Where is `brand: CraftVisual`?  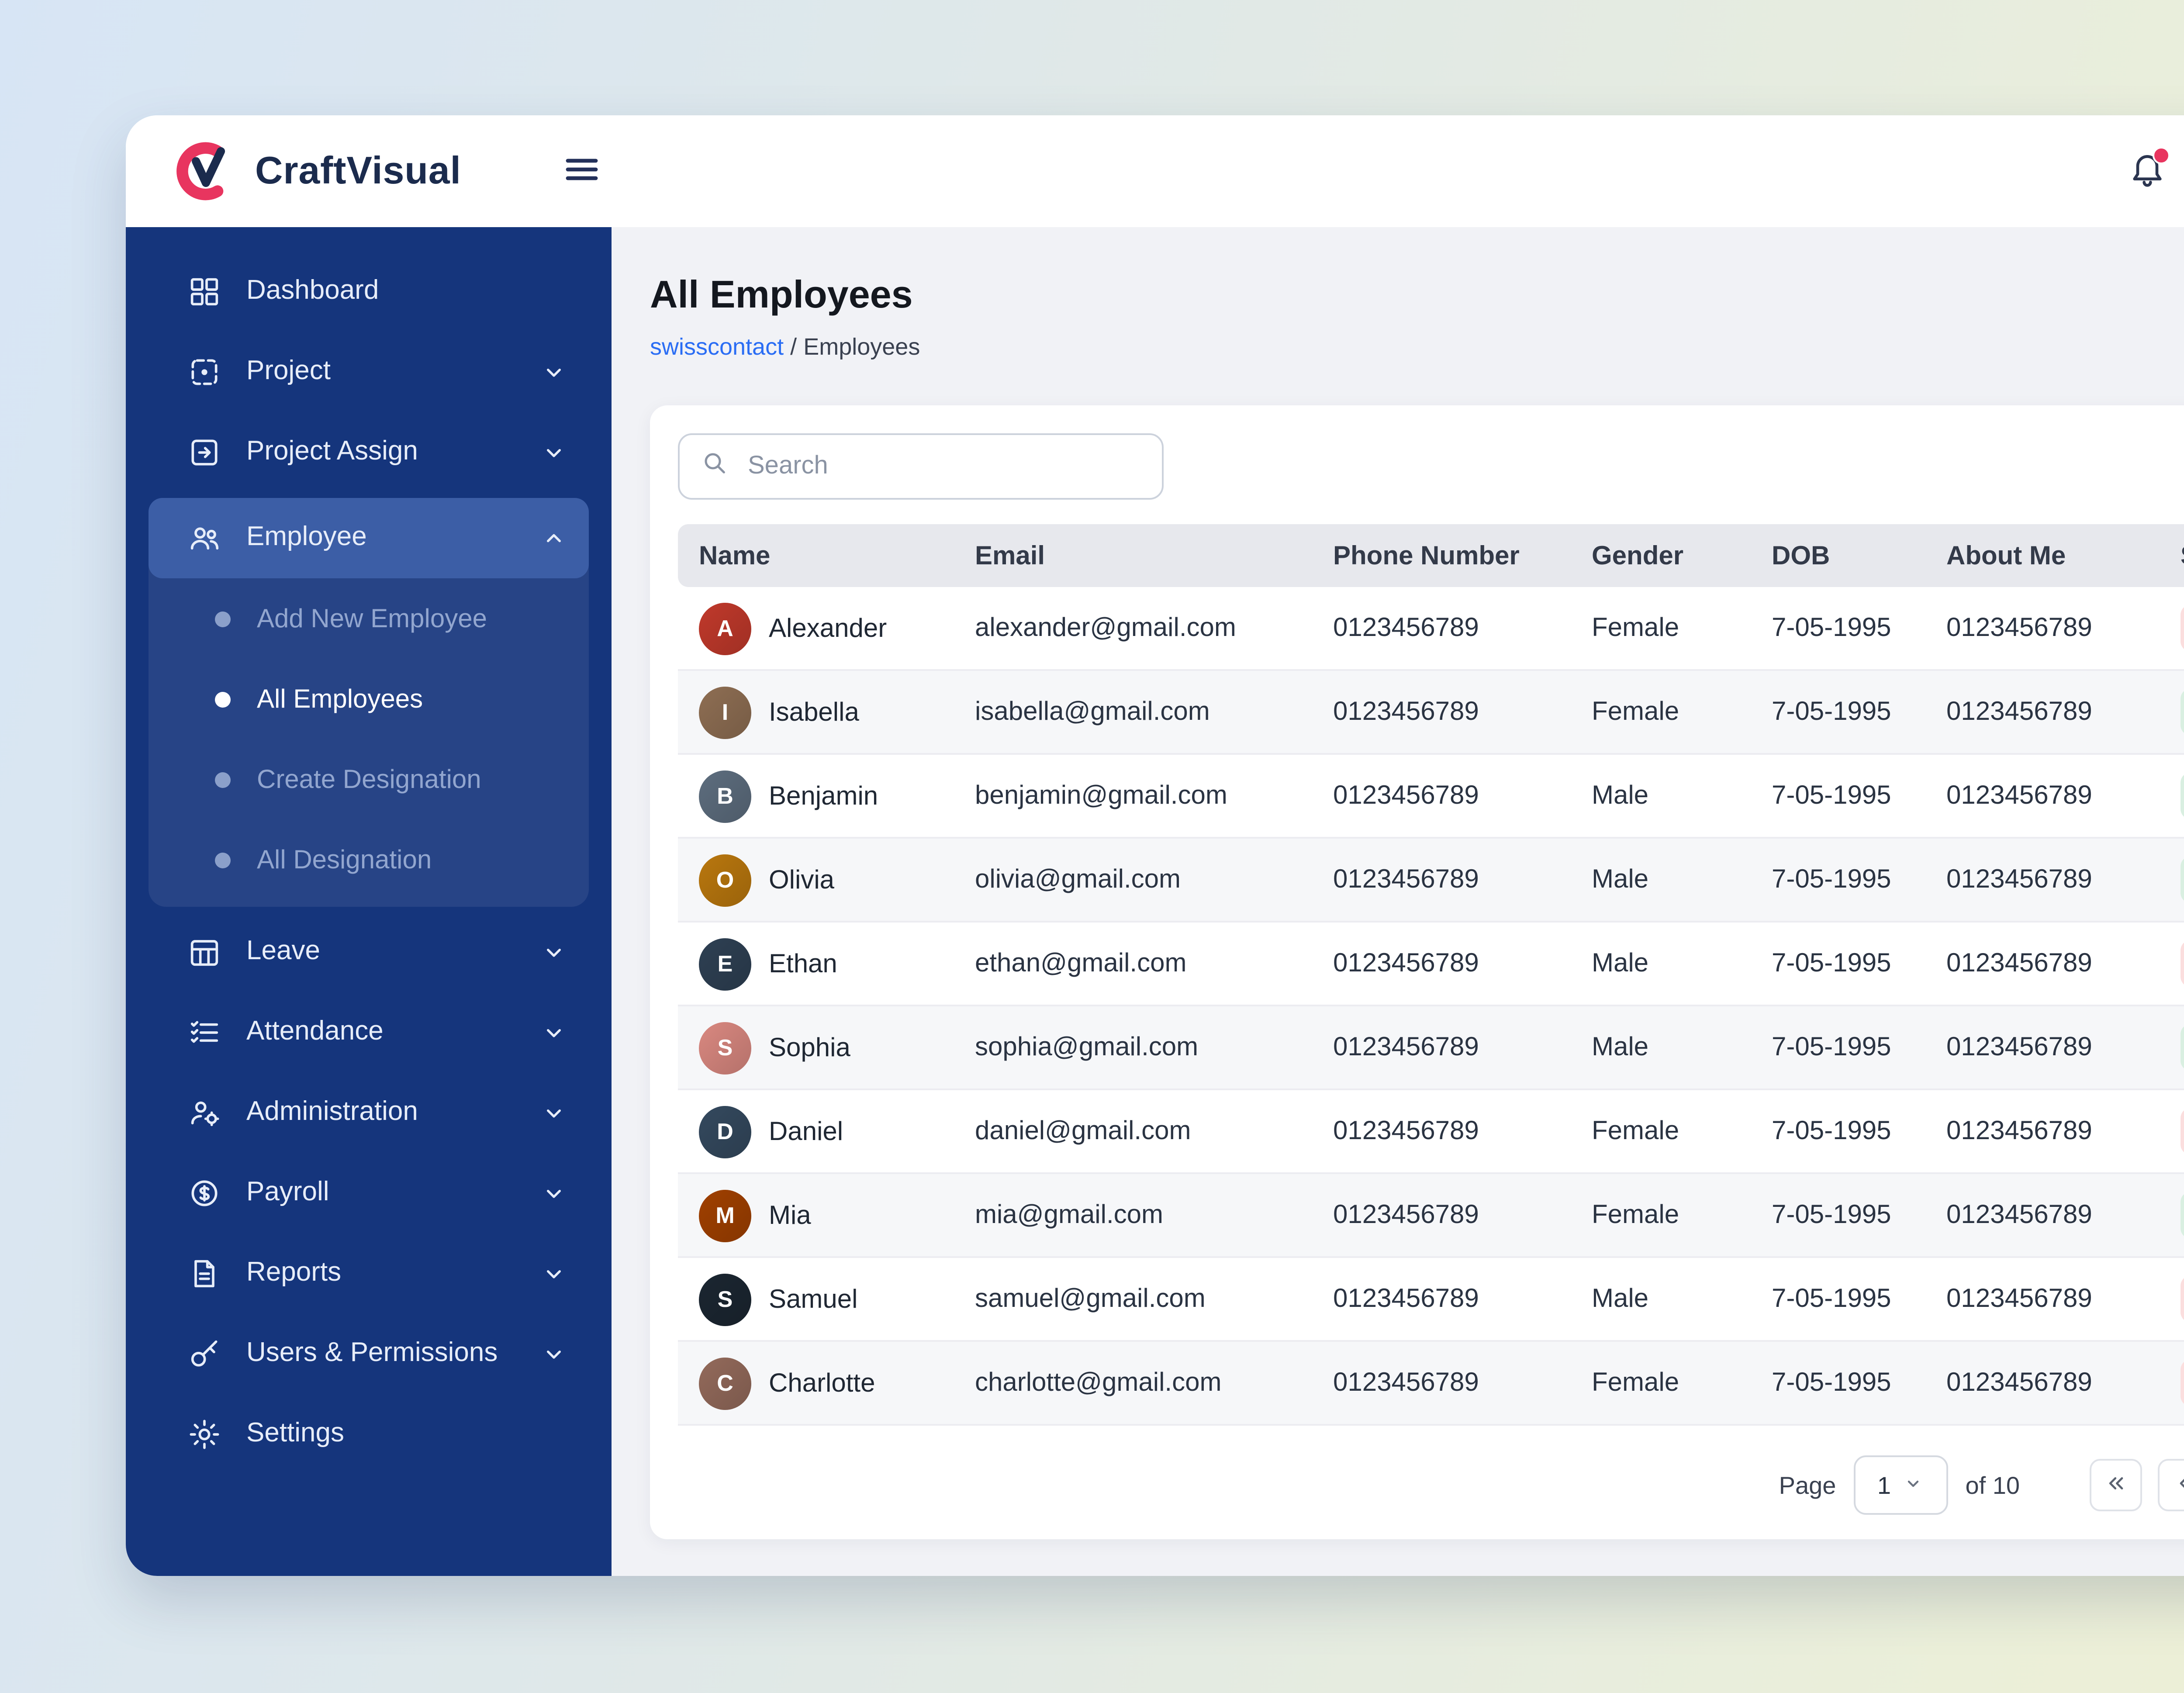
brand: CraftVisual is located at coordinates (362, 171).